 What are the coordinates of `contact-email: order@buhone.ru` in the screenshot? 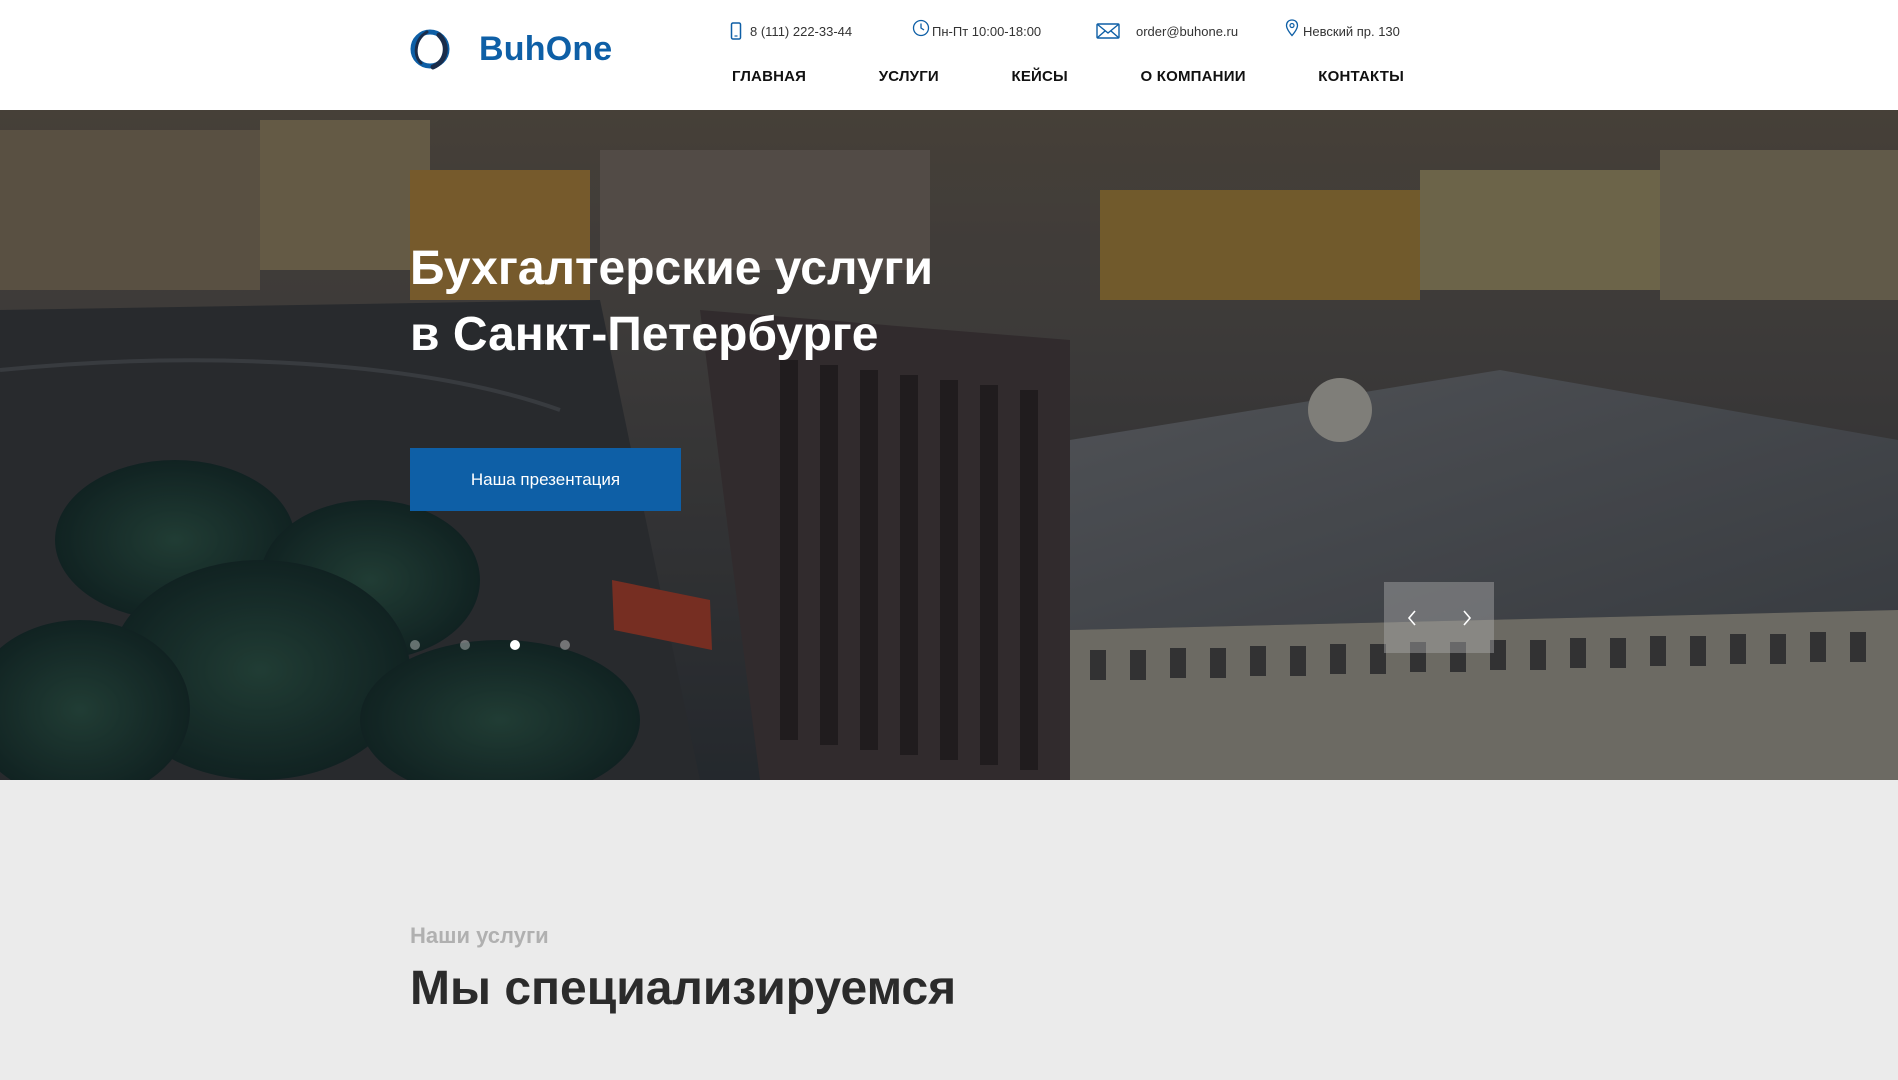 It's located at (1167, 31).